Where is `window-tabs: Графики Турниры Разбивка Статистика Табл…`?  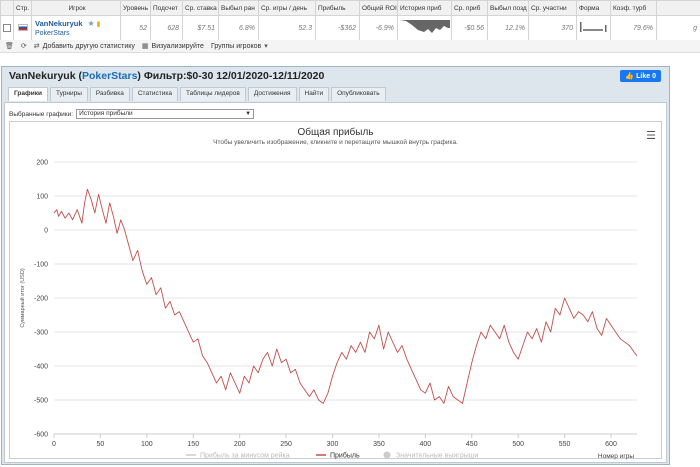
window-tabs: Графики Турниры Разбивка Статистика Табл… is located at coordinates (335, 94).